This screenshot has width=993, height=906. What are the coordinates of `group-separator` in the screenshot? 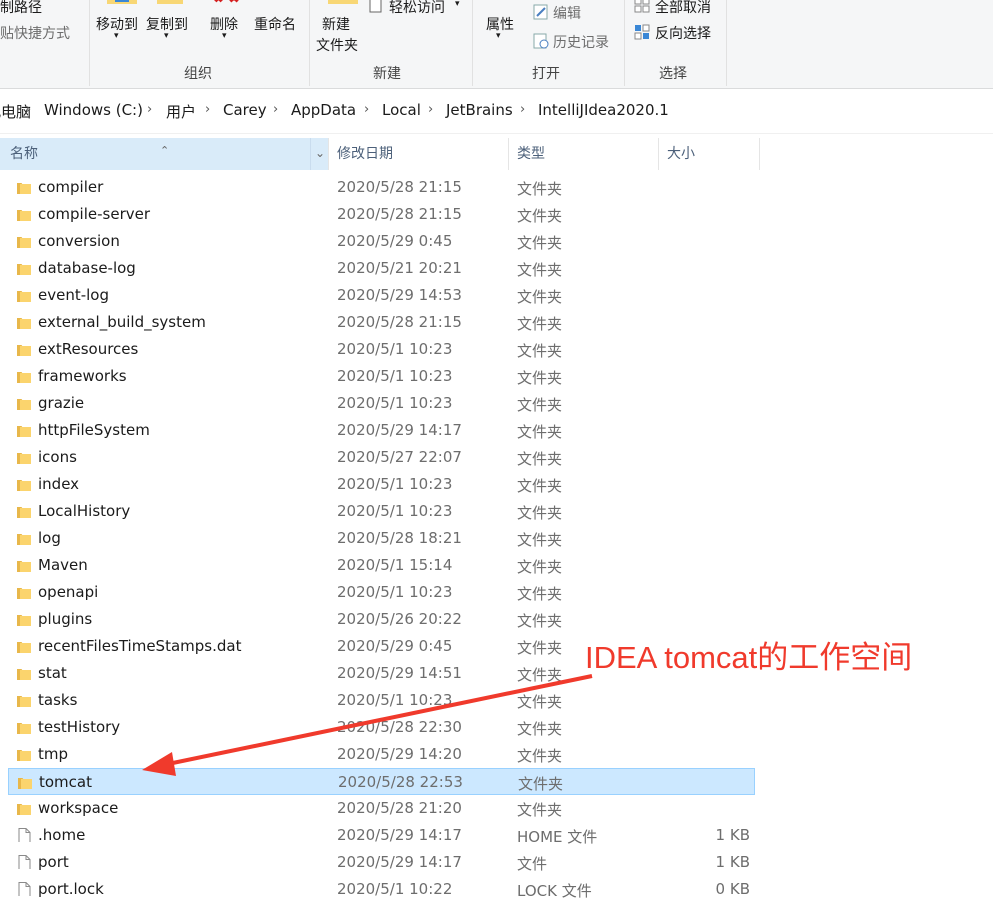 It's located at (309, 43).